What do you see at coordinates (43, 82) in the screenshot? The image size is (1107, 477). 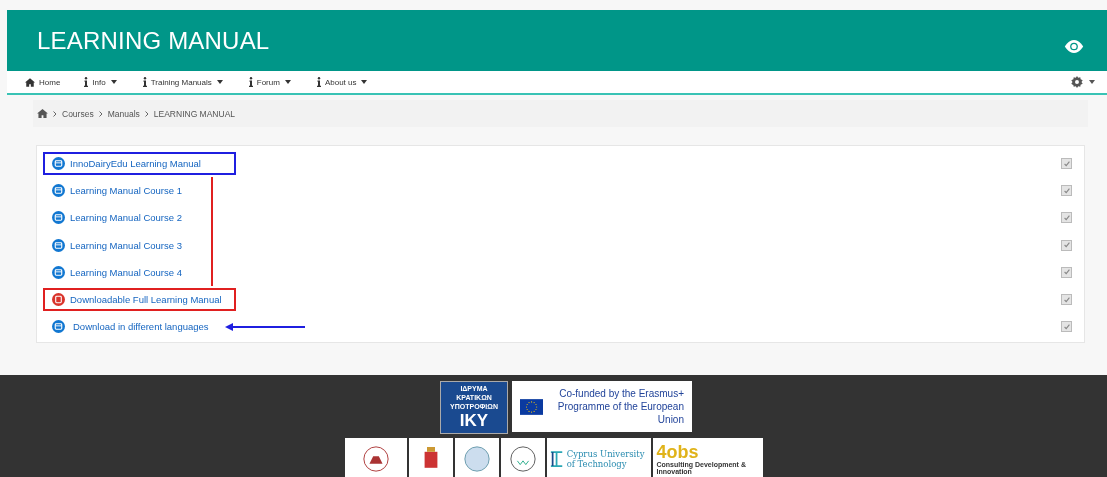 I see `nav-link: Home` at bounding box center [43, 82].